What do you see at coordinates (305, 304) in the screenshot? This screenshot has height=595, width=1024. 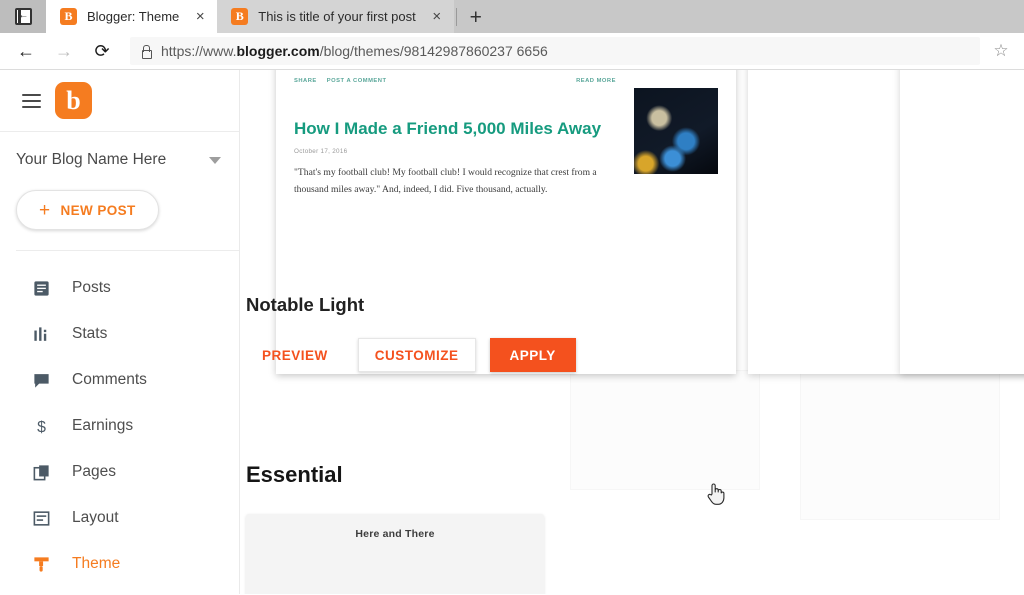 I see `theme-title: Notable Light` at bounding box center [305, 304].